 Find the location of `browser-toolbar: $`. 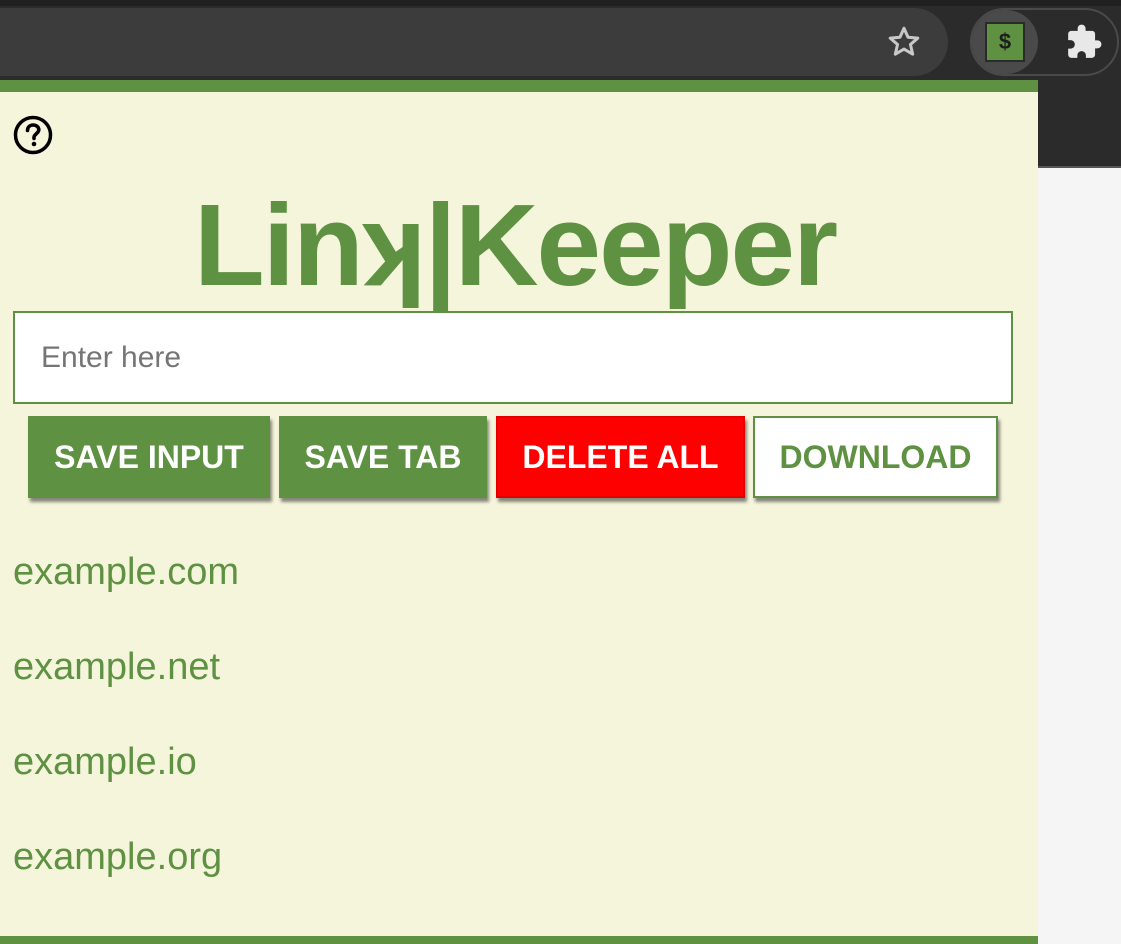

browser-toolbar: $ is located at coordinates (560, 40).